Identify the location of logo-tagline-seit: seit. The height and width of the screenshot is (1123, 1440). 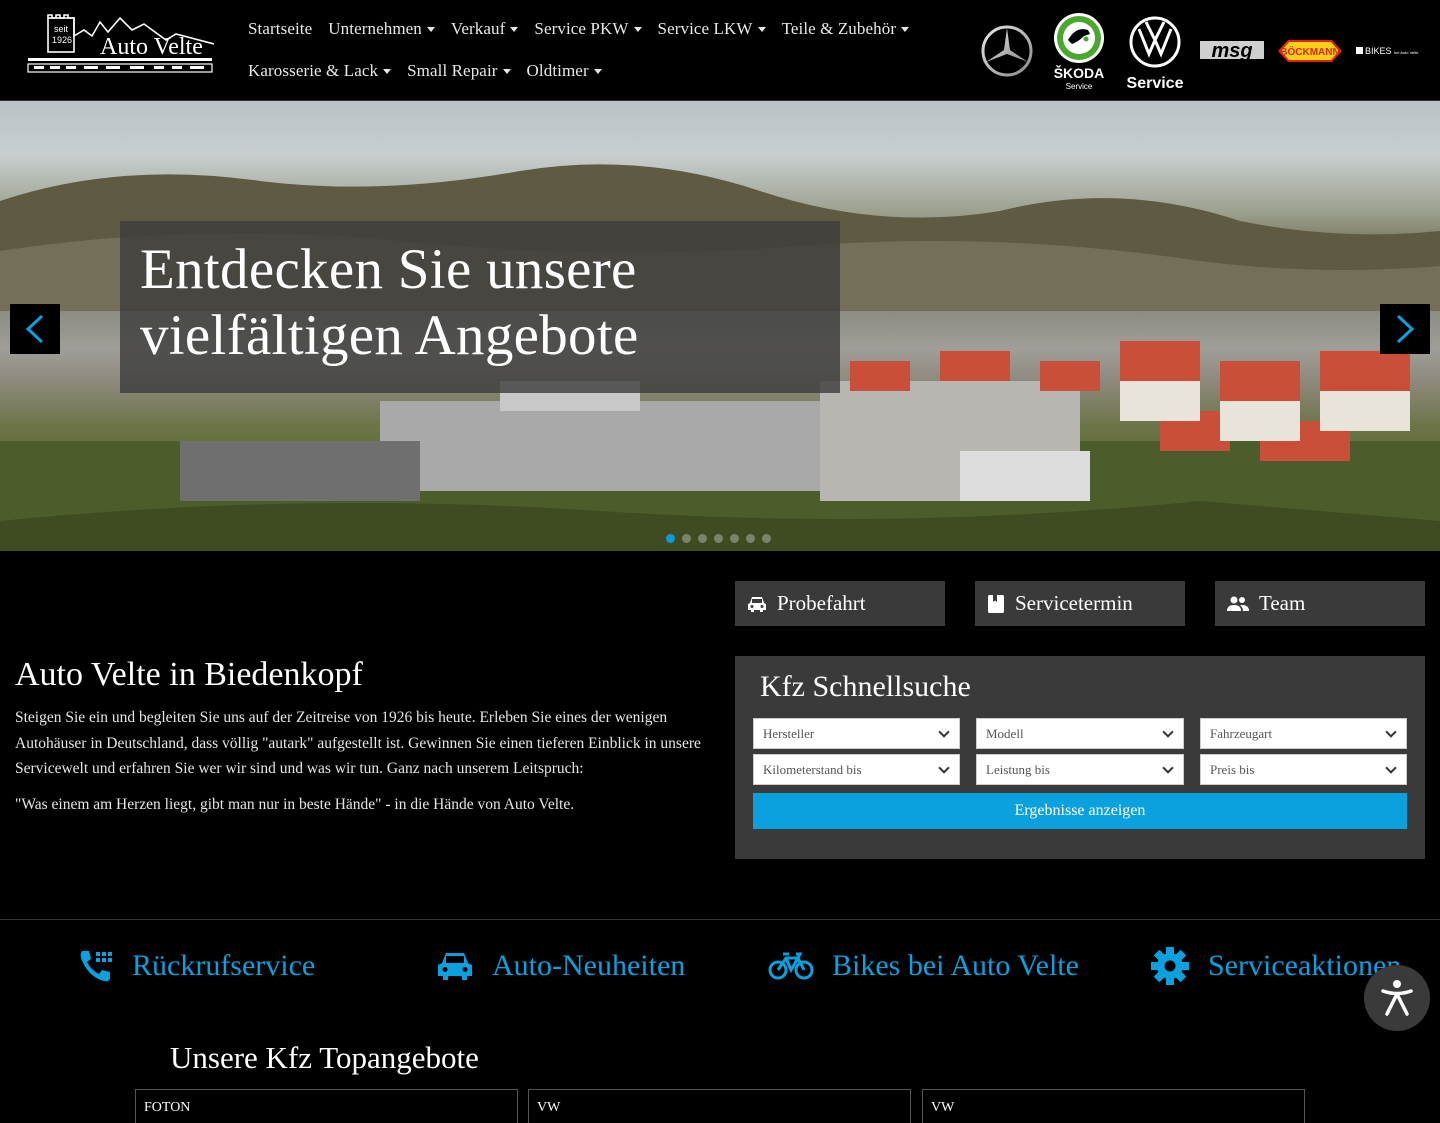
(61, 29).